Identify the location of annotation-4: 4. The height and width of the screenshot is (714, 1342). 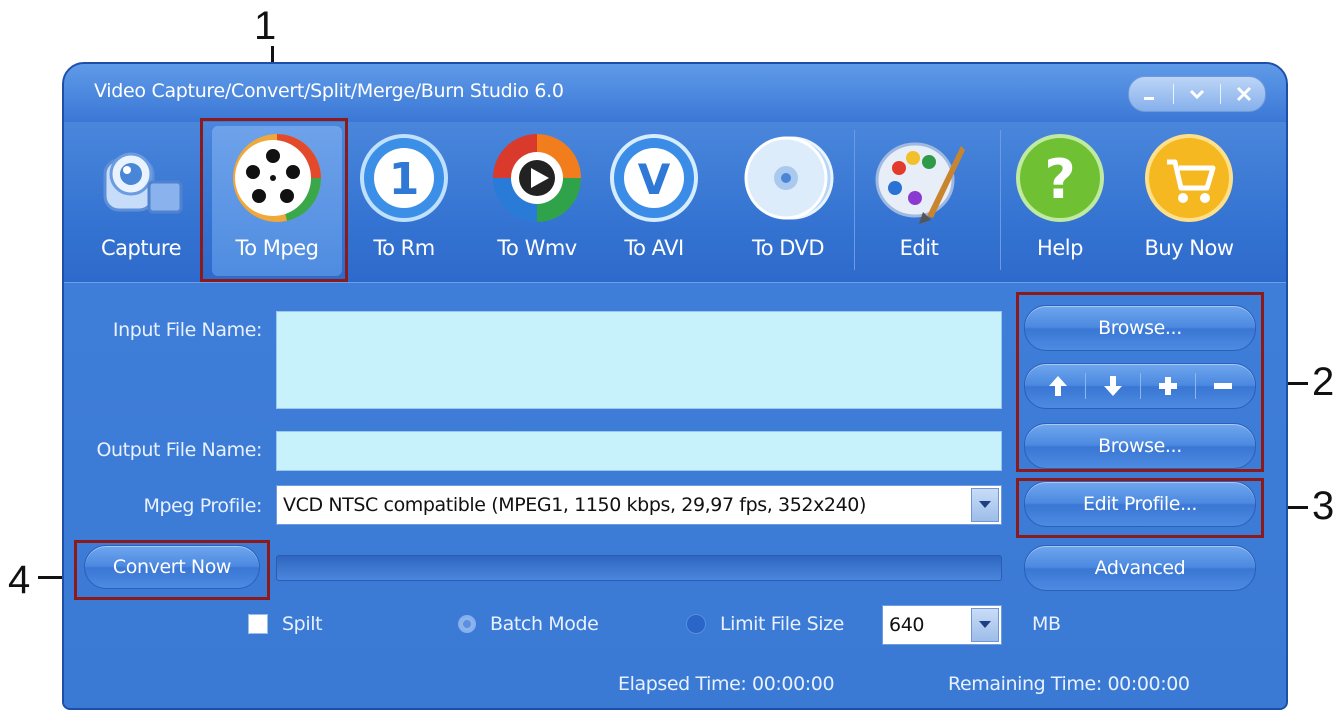
(19, 580).